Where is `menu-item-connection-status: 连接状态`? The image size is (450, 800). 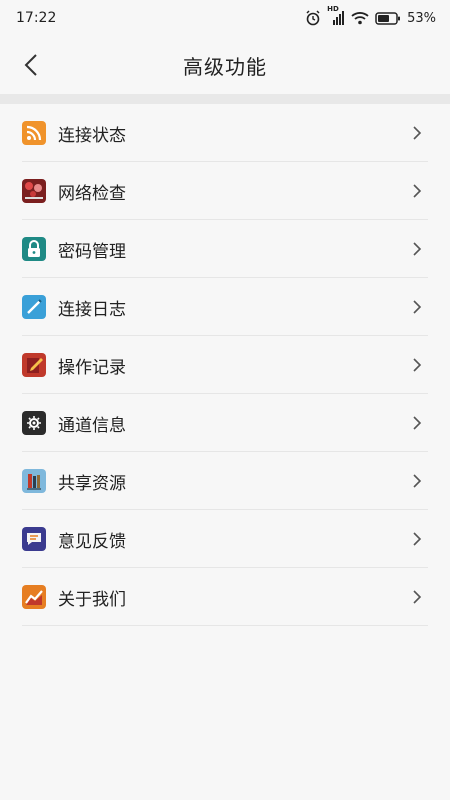
menu-item-connection-status: 连接状态 is located at coordinates (225, 133).